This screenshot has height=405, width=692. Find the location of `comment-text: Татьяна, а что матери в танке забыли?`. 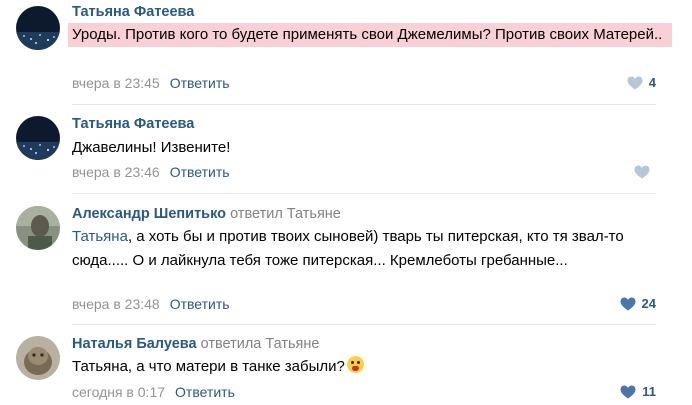

comment-text: Татьяна, а что матери в танке забыли? is located at coordinates (352, 367).